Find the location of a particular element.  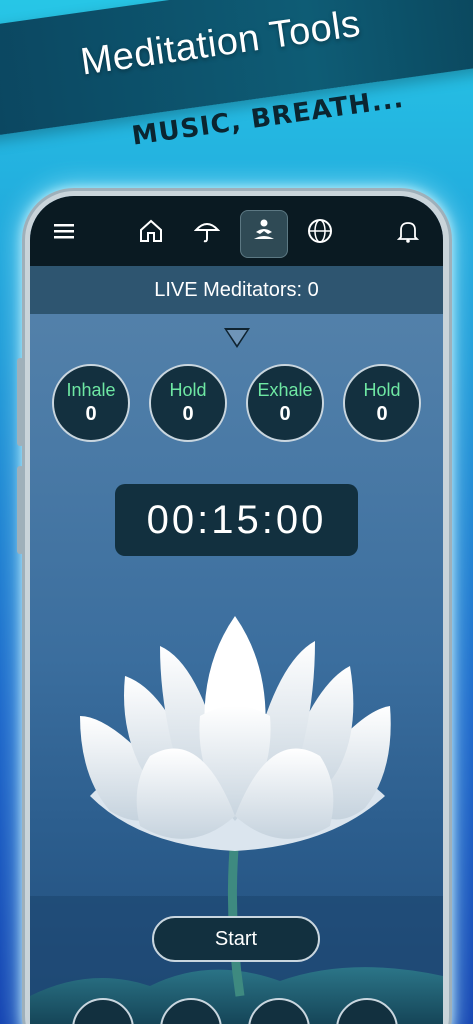

start-button: Start is located at coordinates (236, 939).